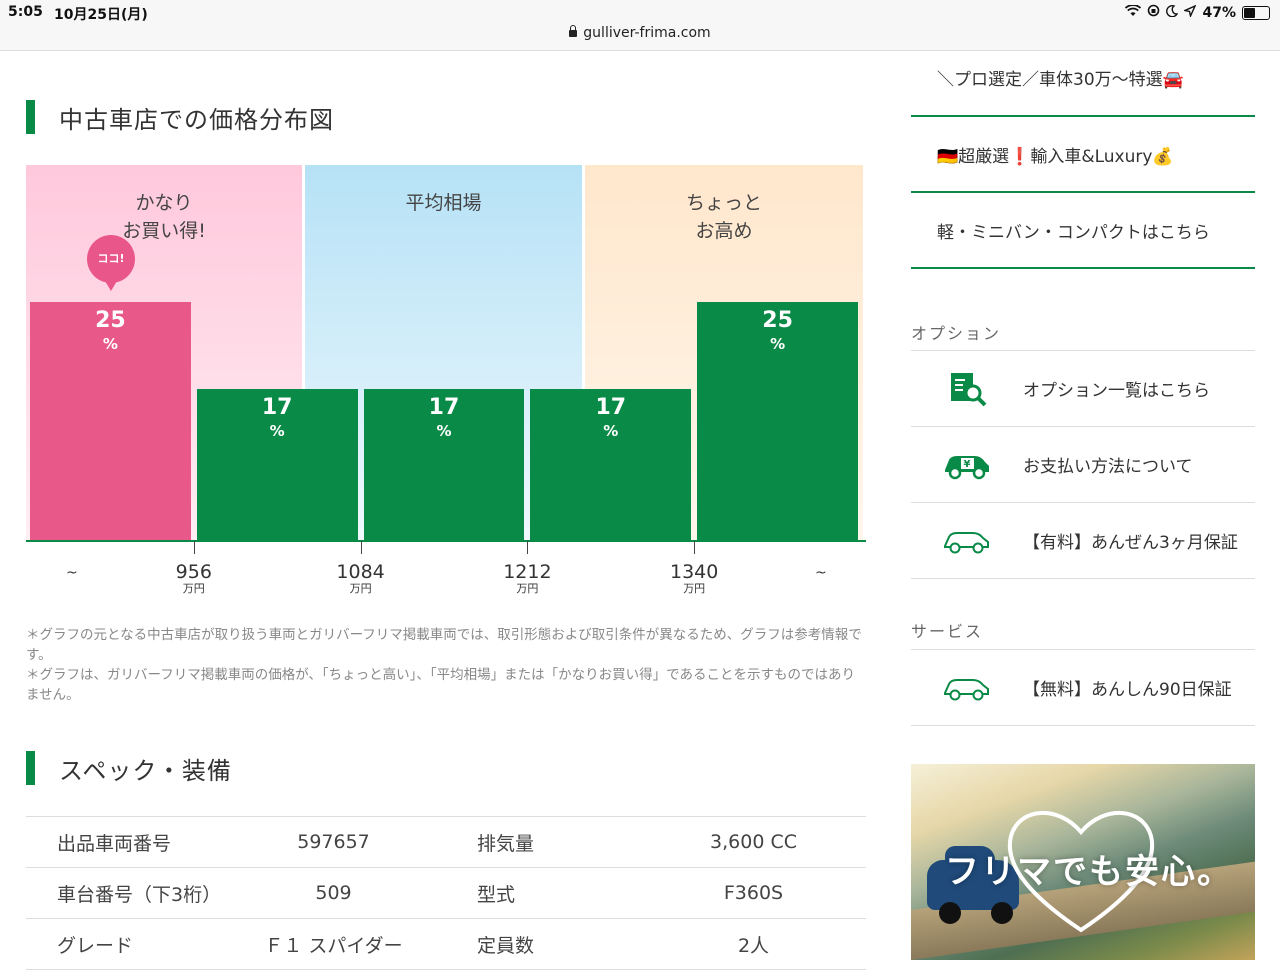 The image size is (1280, 970). I want to click on spec-label: 車台番号（下3桁）, so click(139, 894).